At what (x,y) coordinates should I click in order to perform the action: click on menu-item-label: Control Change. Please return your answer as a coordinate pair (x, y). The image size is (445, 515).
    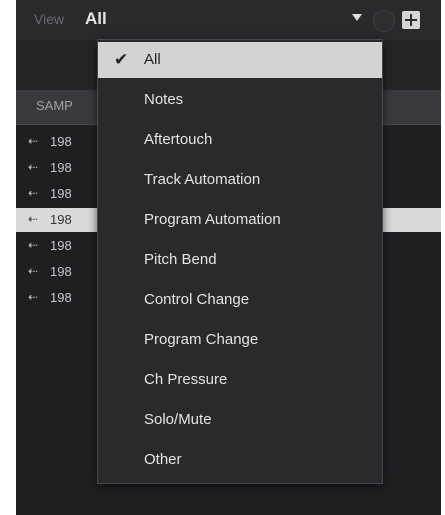
    Looking at the image, I should click on (197, 299).